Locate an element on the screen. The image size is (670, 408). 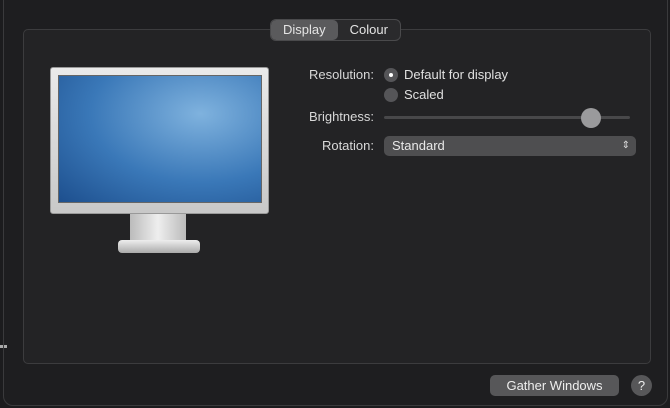
radio-scaled-label: Scaled is located at coordinates (424, 94).